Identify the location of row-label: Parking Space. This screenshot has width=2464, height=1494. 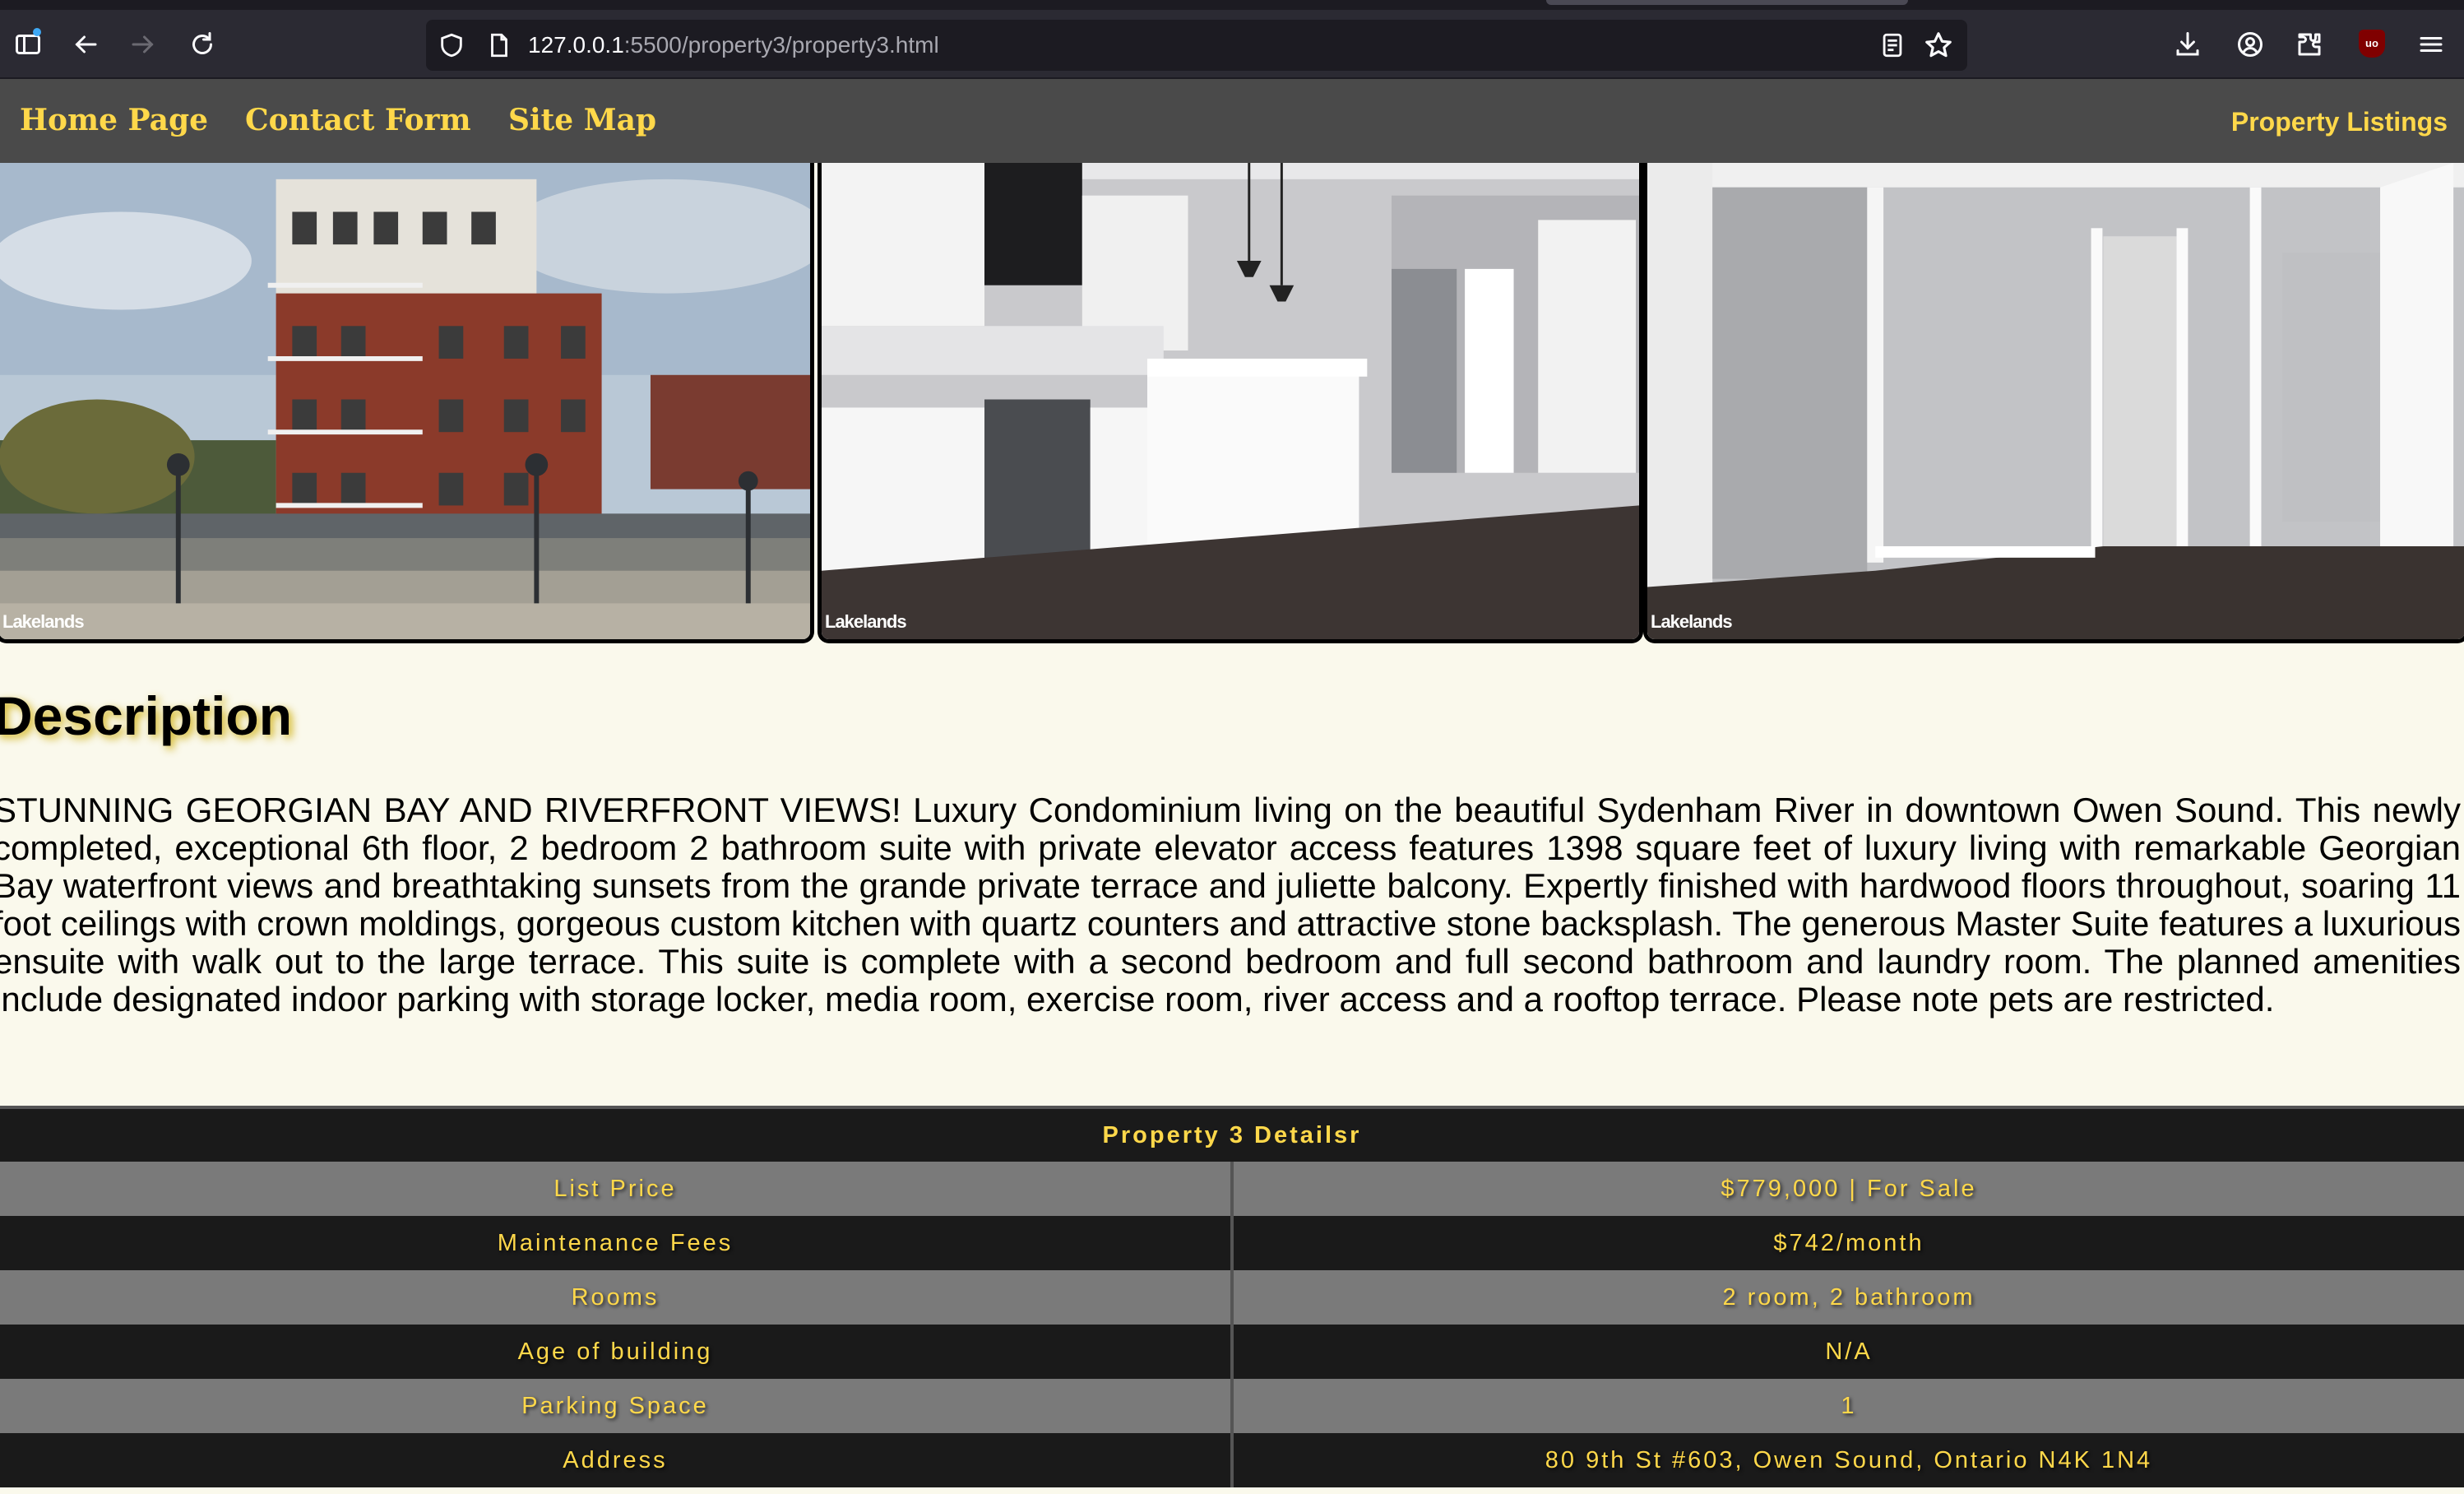
(617, 1406).